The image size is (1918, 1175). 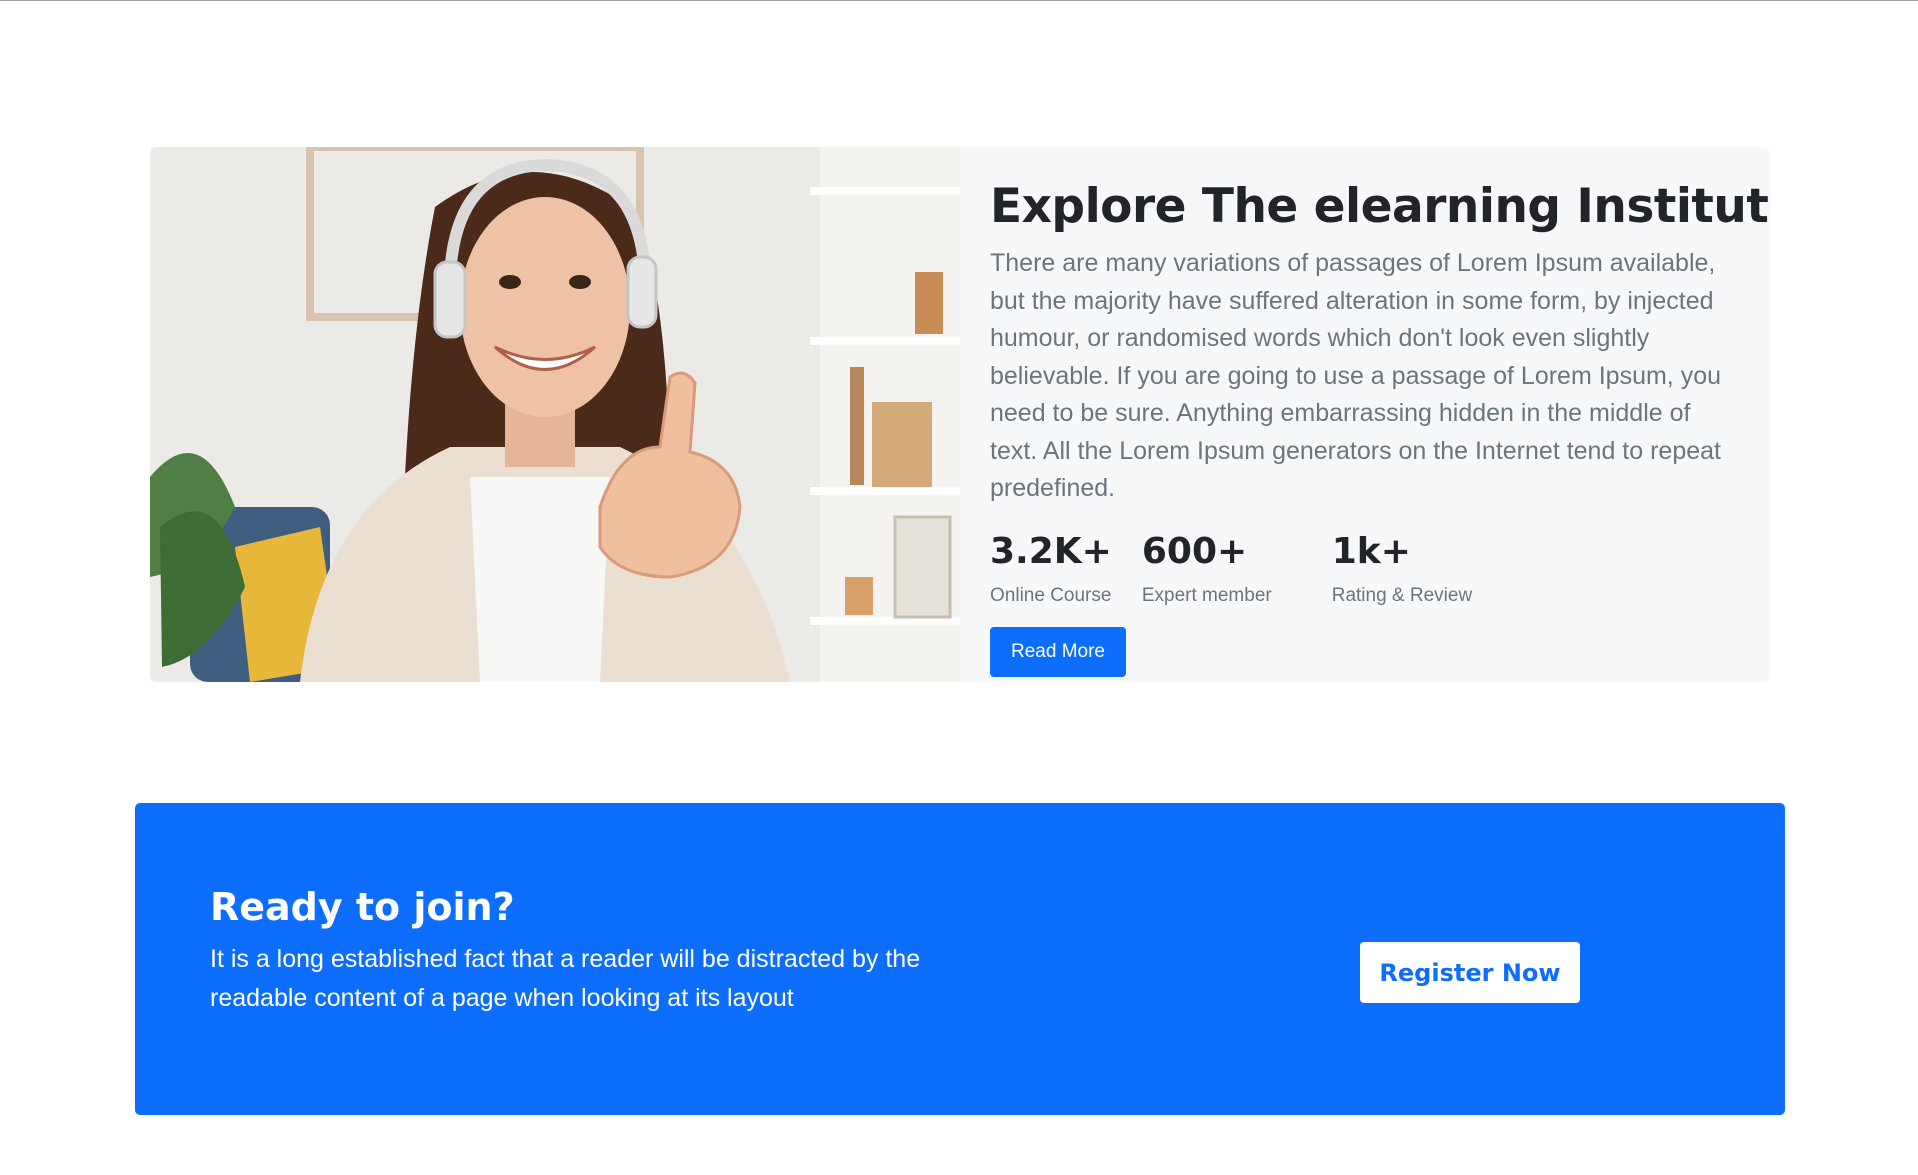 I want to click on stat-rating-review: 1k+ Rating & Review, so click(x=1402, y=568).